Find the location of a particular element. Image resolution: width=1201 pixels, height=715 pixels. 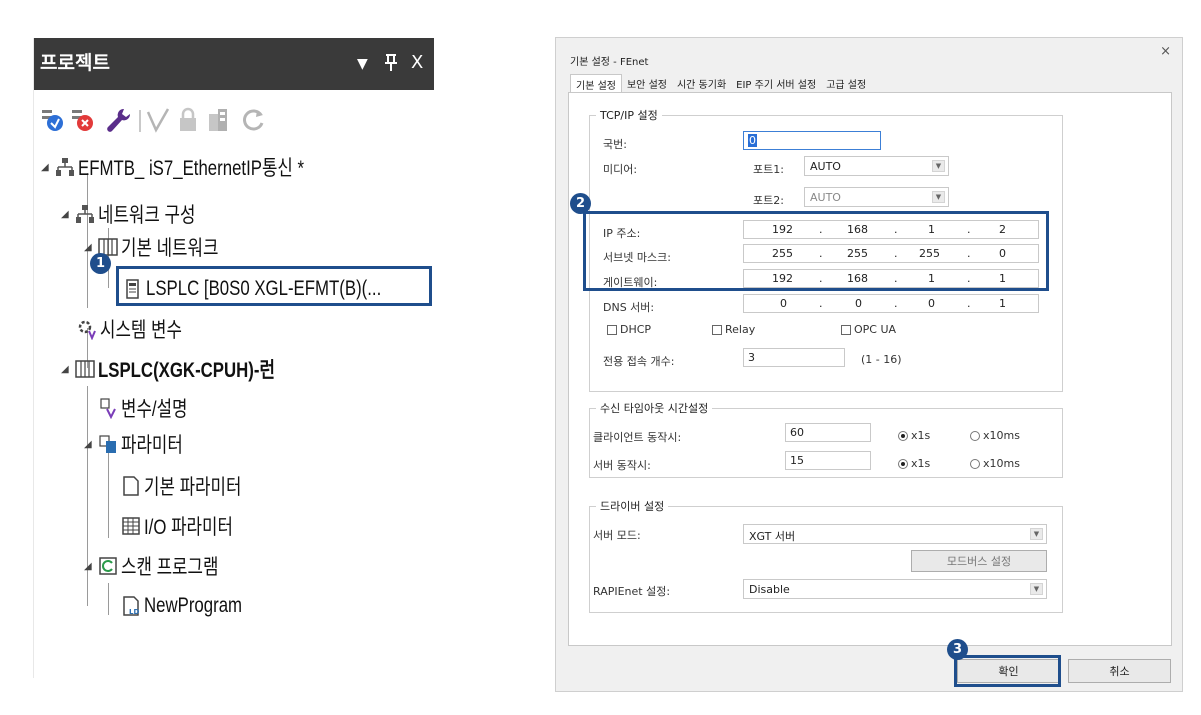

station-label: 국번: is located at coordinates (615, 144).